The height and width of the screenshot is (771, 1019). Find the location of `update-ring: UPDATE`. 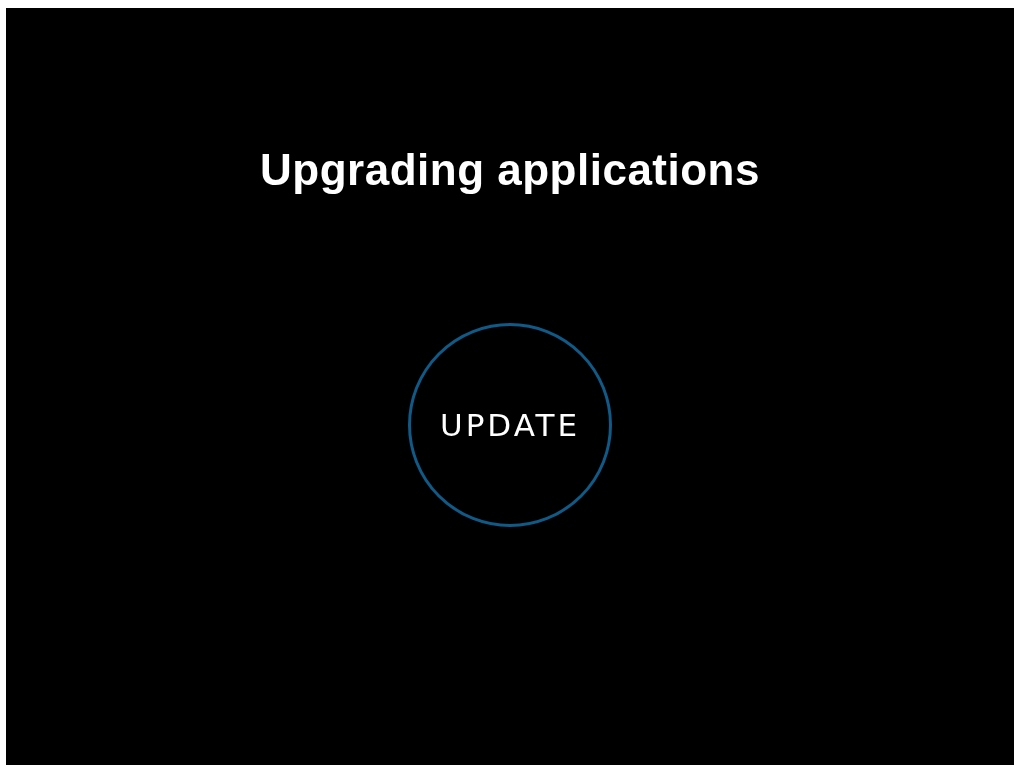

update-ring: UPDATE is located at coordinates (510, 425).